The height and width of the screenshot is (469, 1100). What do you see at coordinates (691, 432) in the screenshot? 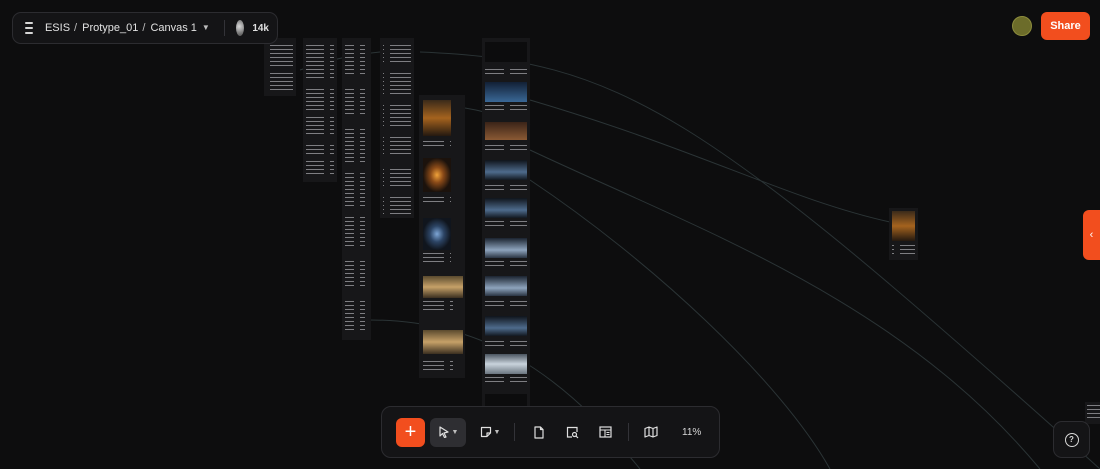
I see `zoom-level: 11%` at bounding box center [691, 432].